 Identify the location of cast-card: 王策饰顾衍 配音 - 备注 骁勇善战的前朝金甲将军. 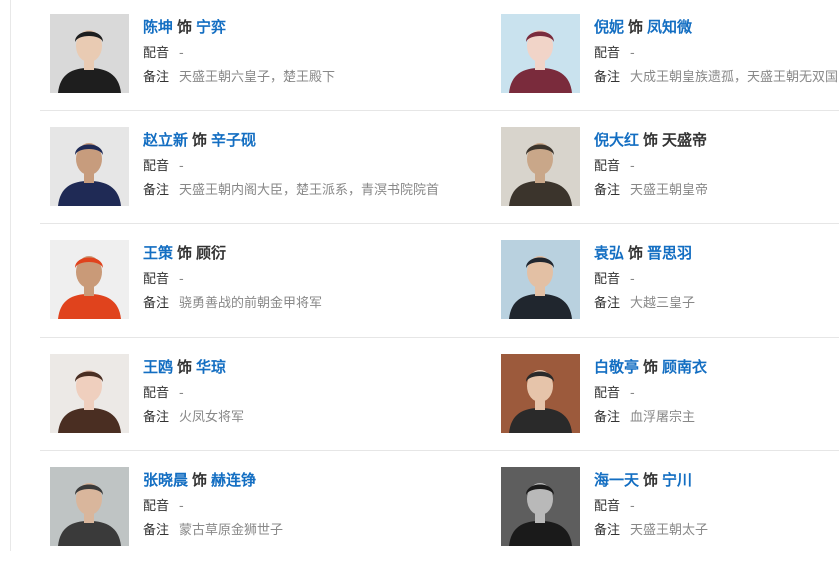
(270, 280).